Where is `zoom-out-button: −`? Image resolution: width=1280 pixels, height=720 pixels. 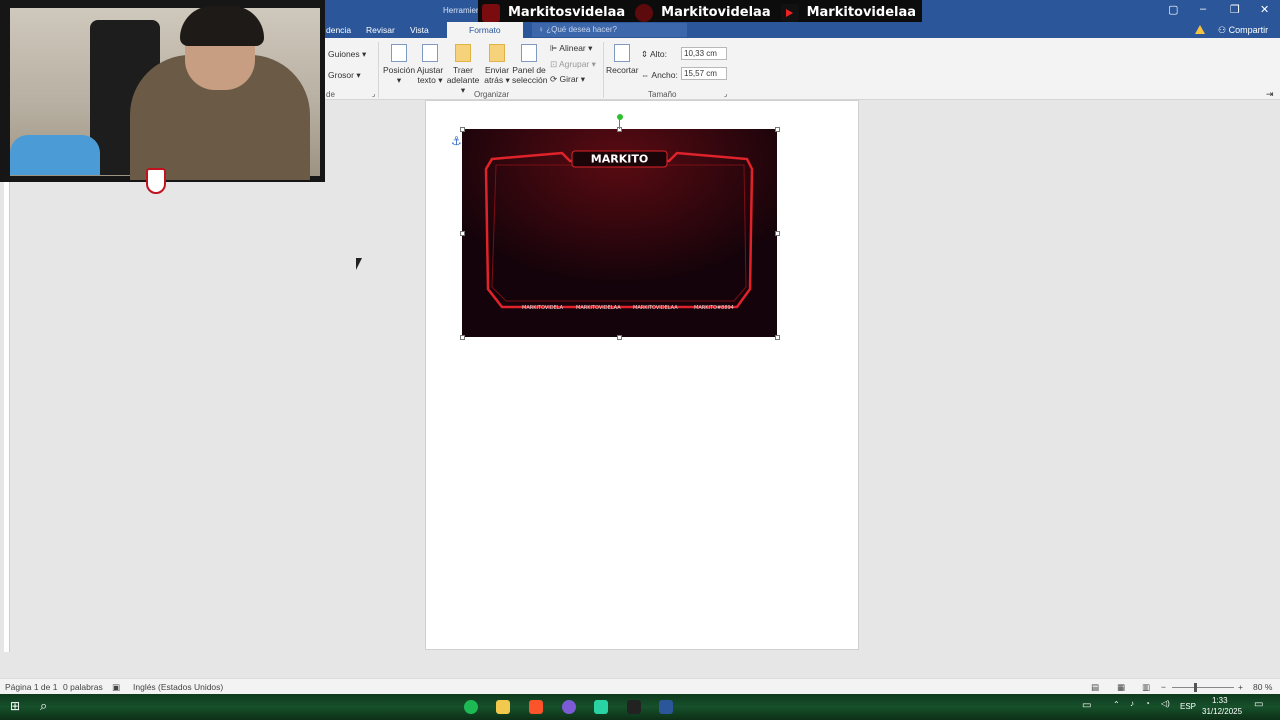
zoom-out-button: − is located at coordinates (1163, 687).